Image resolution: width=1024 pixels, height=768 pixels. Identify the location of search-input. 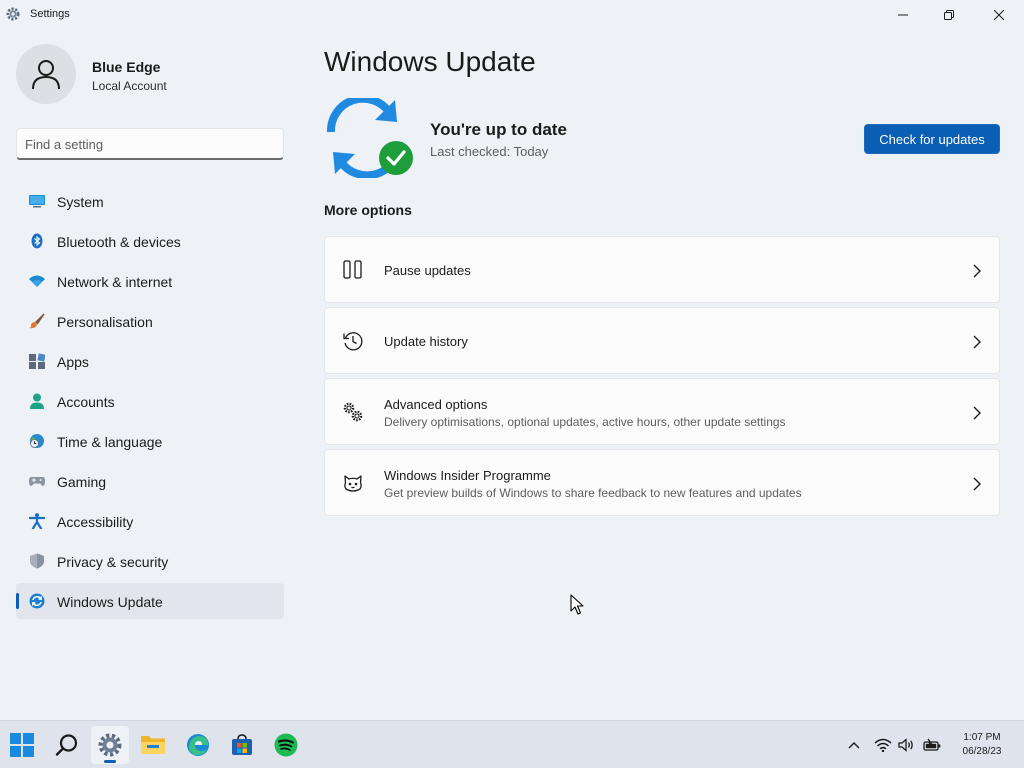
(150, 144).